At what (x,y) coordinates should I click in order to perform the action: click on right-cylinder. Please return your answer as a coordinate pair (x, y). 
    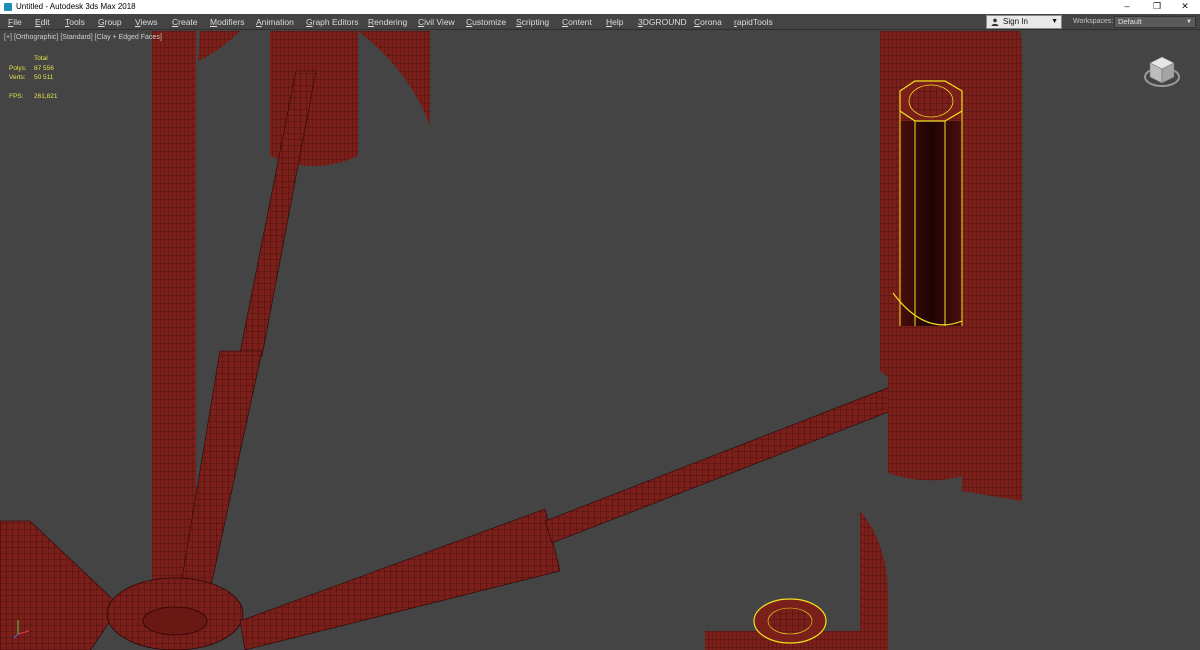
    Looking at the image, I should click on (925, 403).